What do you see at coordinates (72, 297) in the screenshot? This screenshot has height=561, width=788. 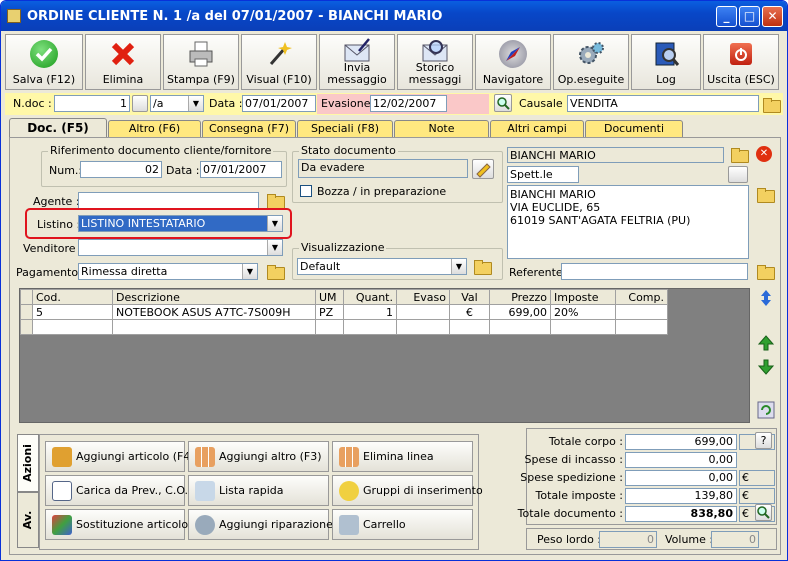 I see `col-header: Cod.` at bounding box center [72, 297].